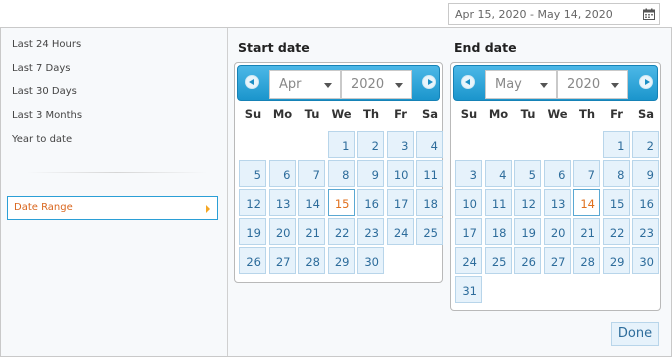 The image size is (672, 364). Describe the element at coordinates (430, 114) in the screenshot. I see `start-weekday-sa: Sa` at that location.